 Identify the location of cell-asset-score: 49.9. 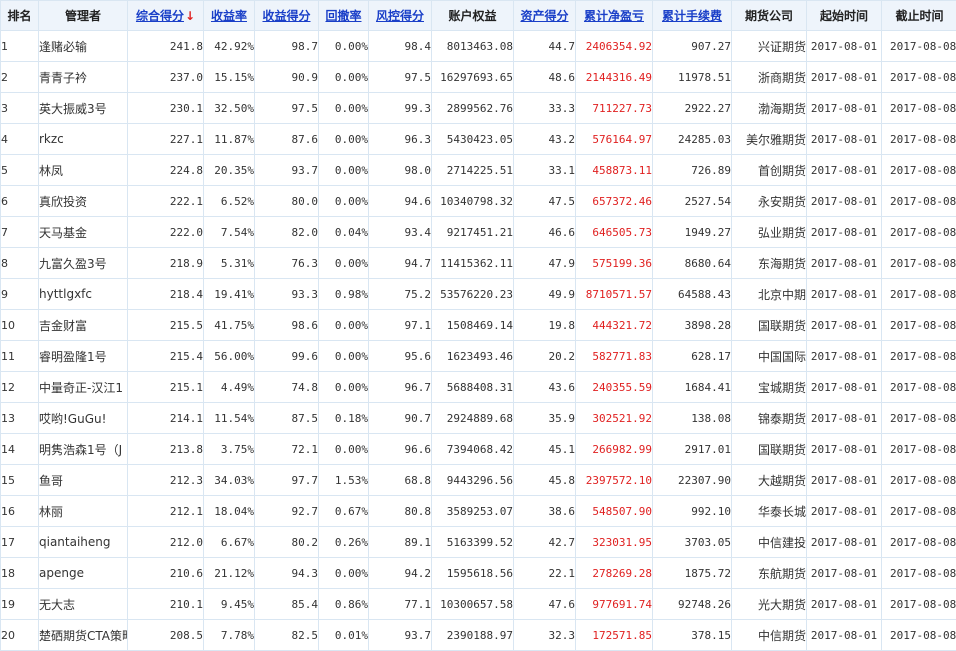
(545, 294).